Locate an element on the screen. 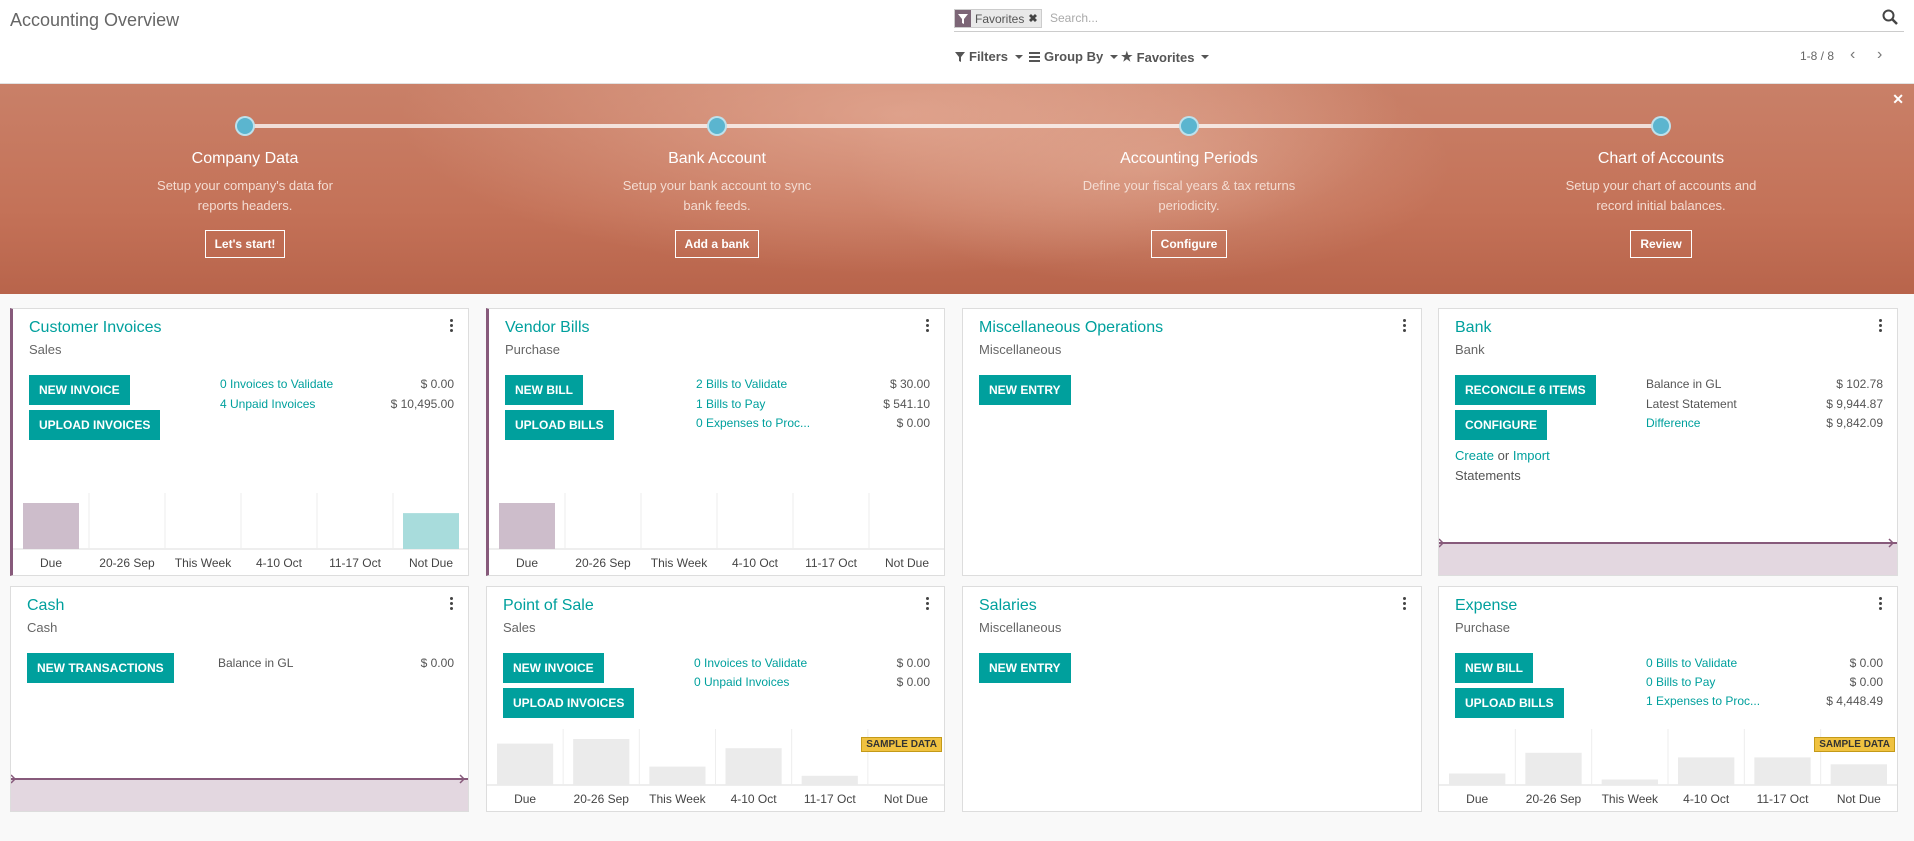 The width and height of the screenshot is (1914, 841). card-title: Salaries is located at coordinates (1008, 606).